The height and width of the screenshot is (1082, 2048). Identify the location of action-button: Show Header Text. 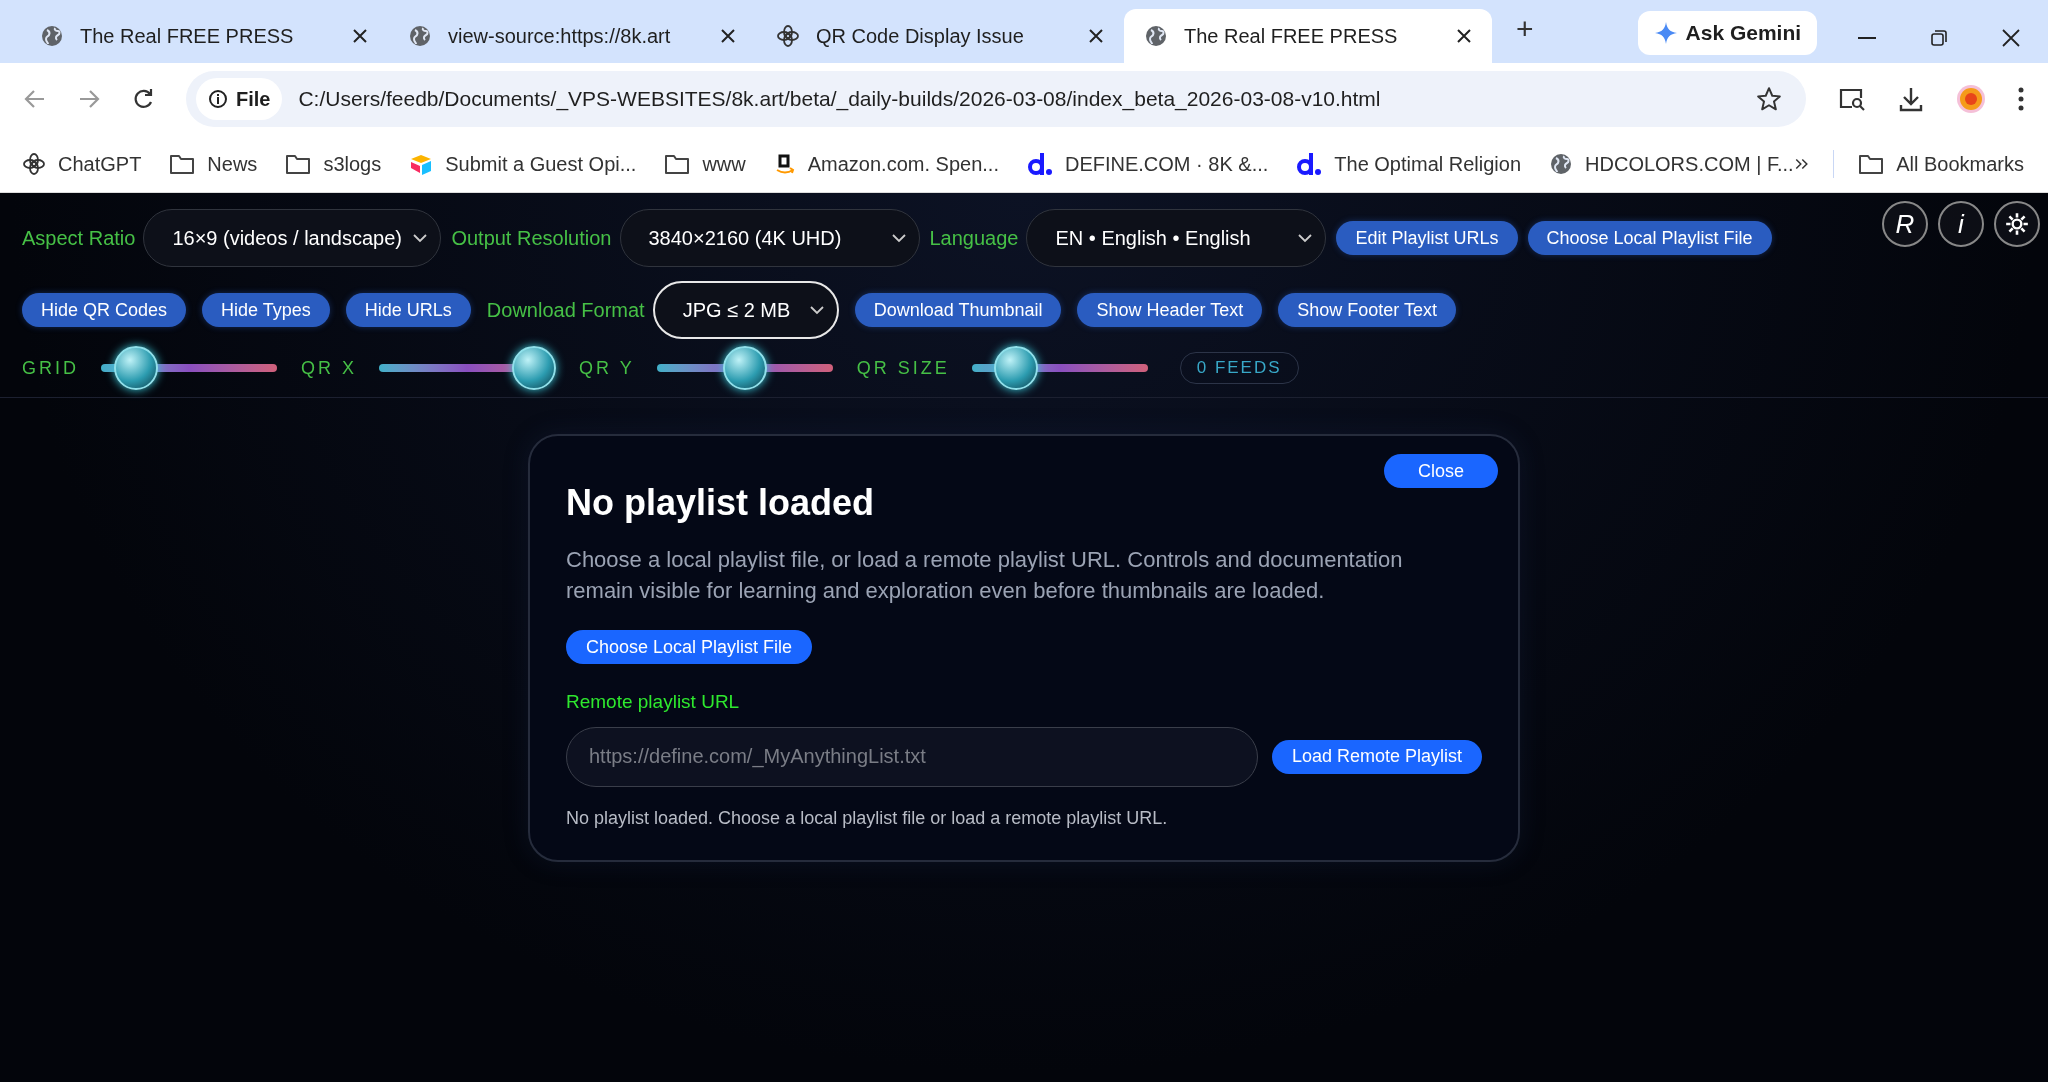
(1170, 310).